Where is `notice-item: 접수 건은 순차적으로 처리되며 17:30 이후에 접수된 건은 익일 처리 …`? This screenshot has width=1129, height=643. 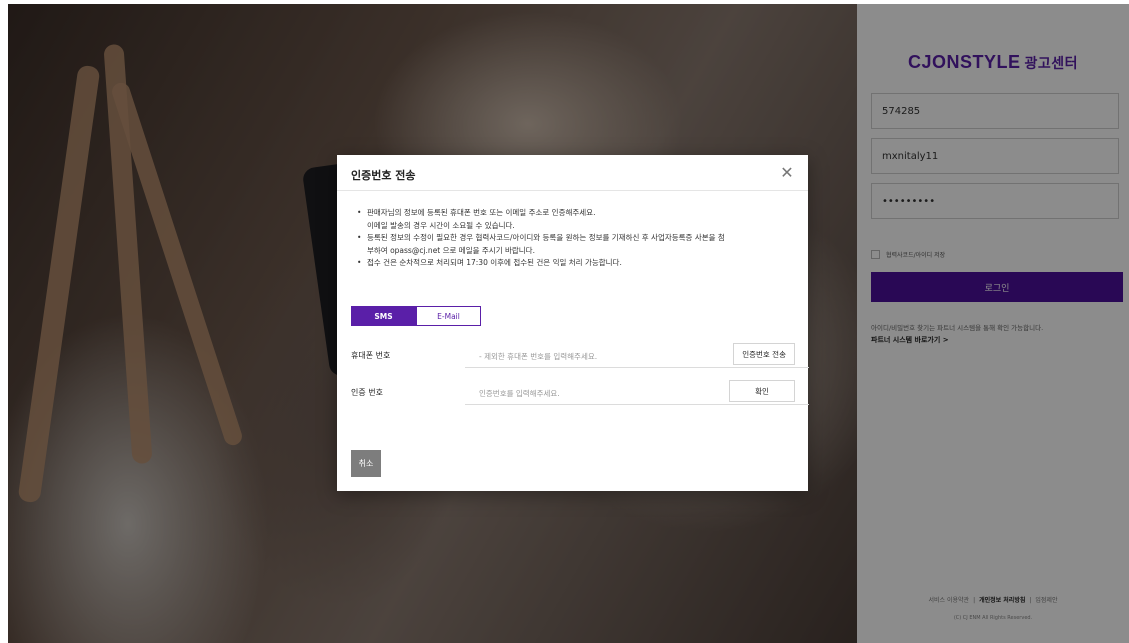
notice-item: 접수 건은 순차적으로 처리되며 17:30 이후에 접수된 건은 익일 처리 … is located at coordinates (577, 263).